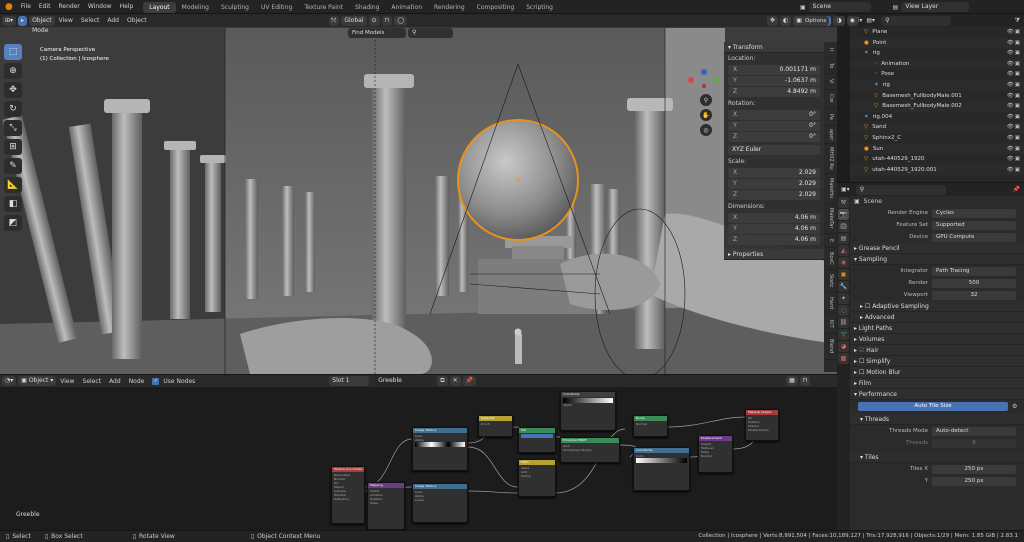 This screenshot has width=1024, height=542. Describe the element at coordinates (1018, 189) in the screenshot. I see `properties-pin-icon: 📌` at that location.